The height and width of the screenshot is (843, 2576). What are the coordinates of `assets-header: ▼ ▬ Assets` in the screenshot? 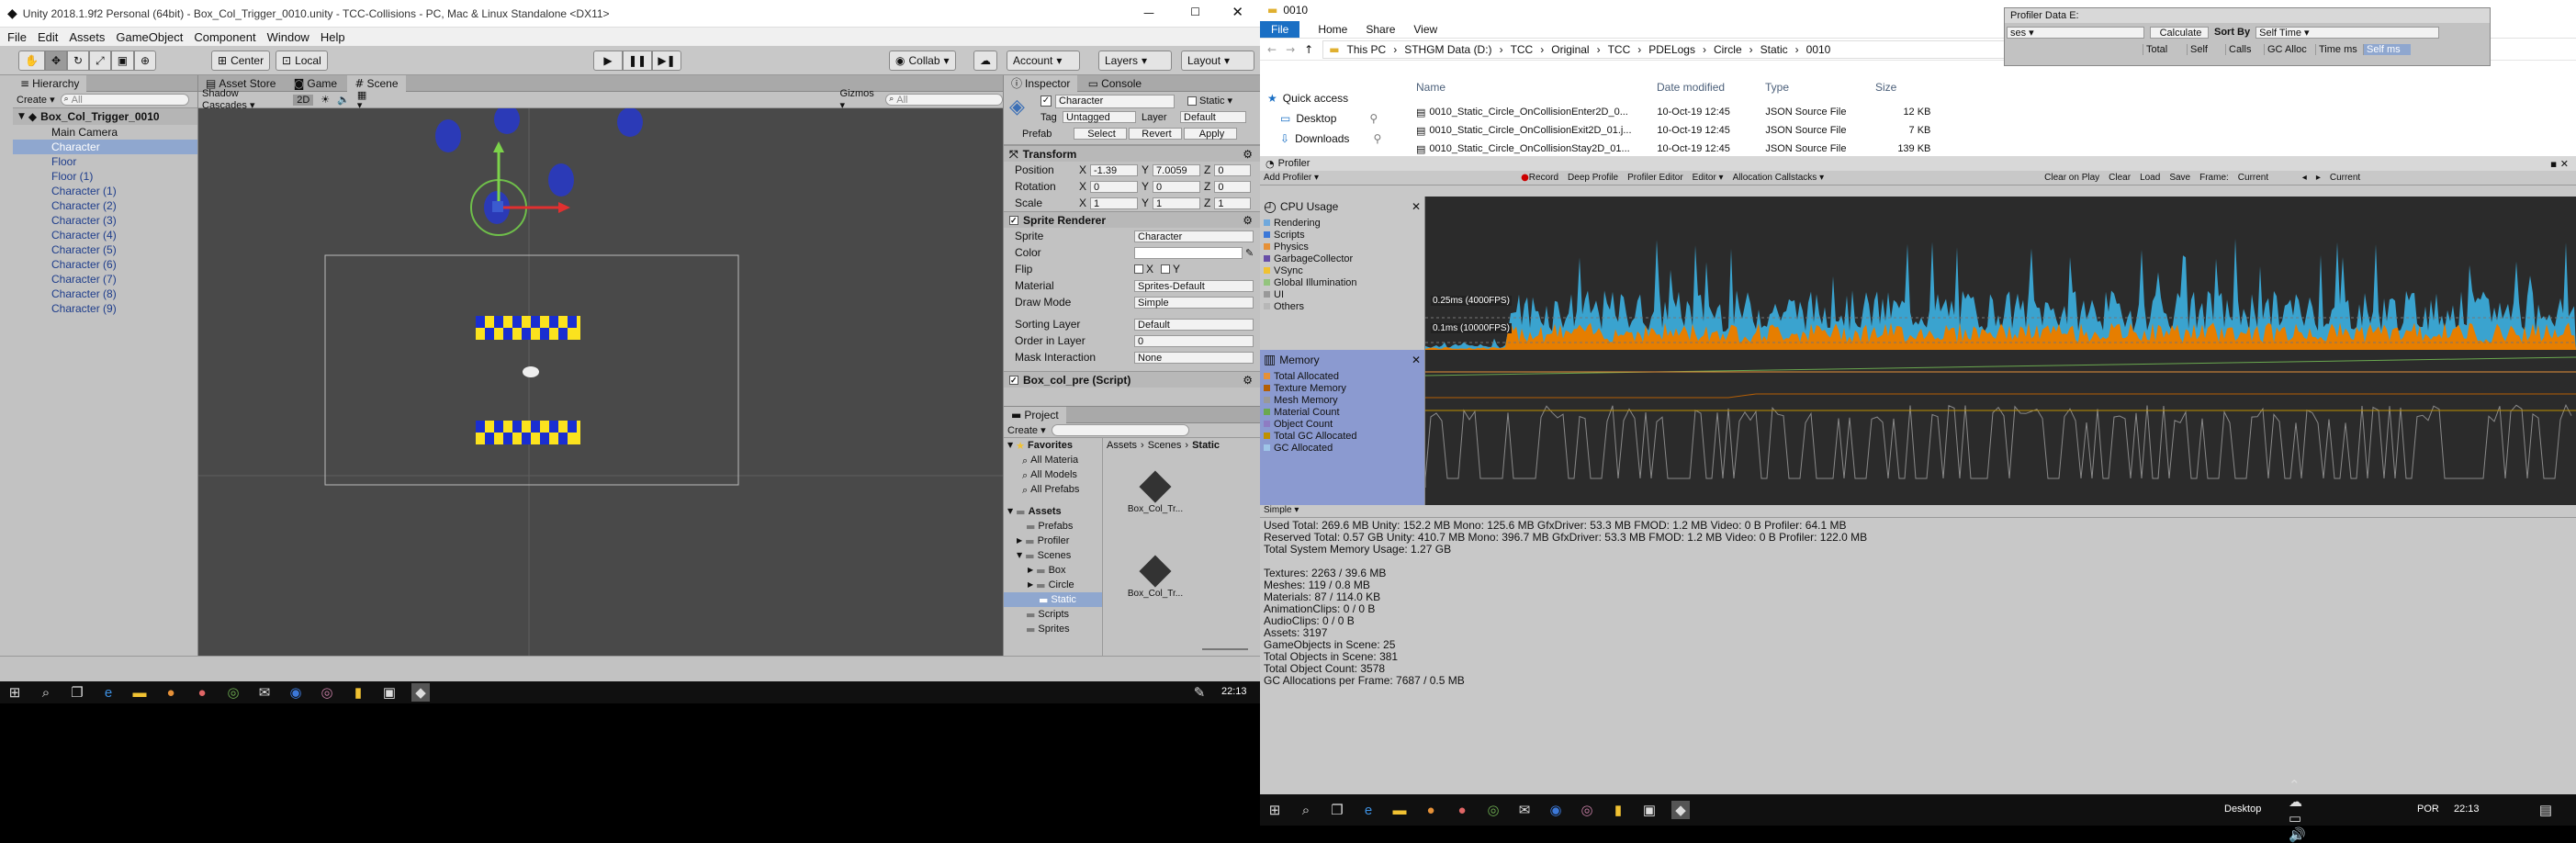 It's located at (1053, 511).